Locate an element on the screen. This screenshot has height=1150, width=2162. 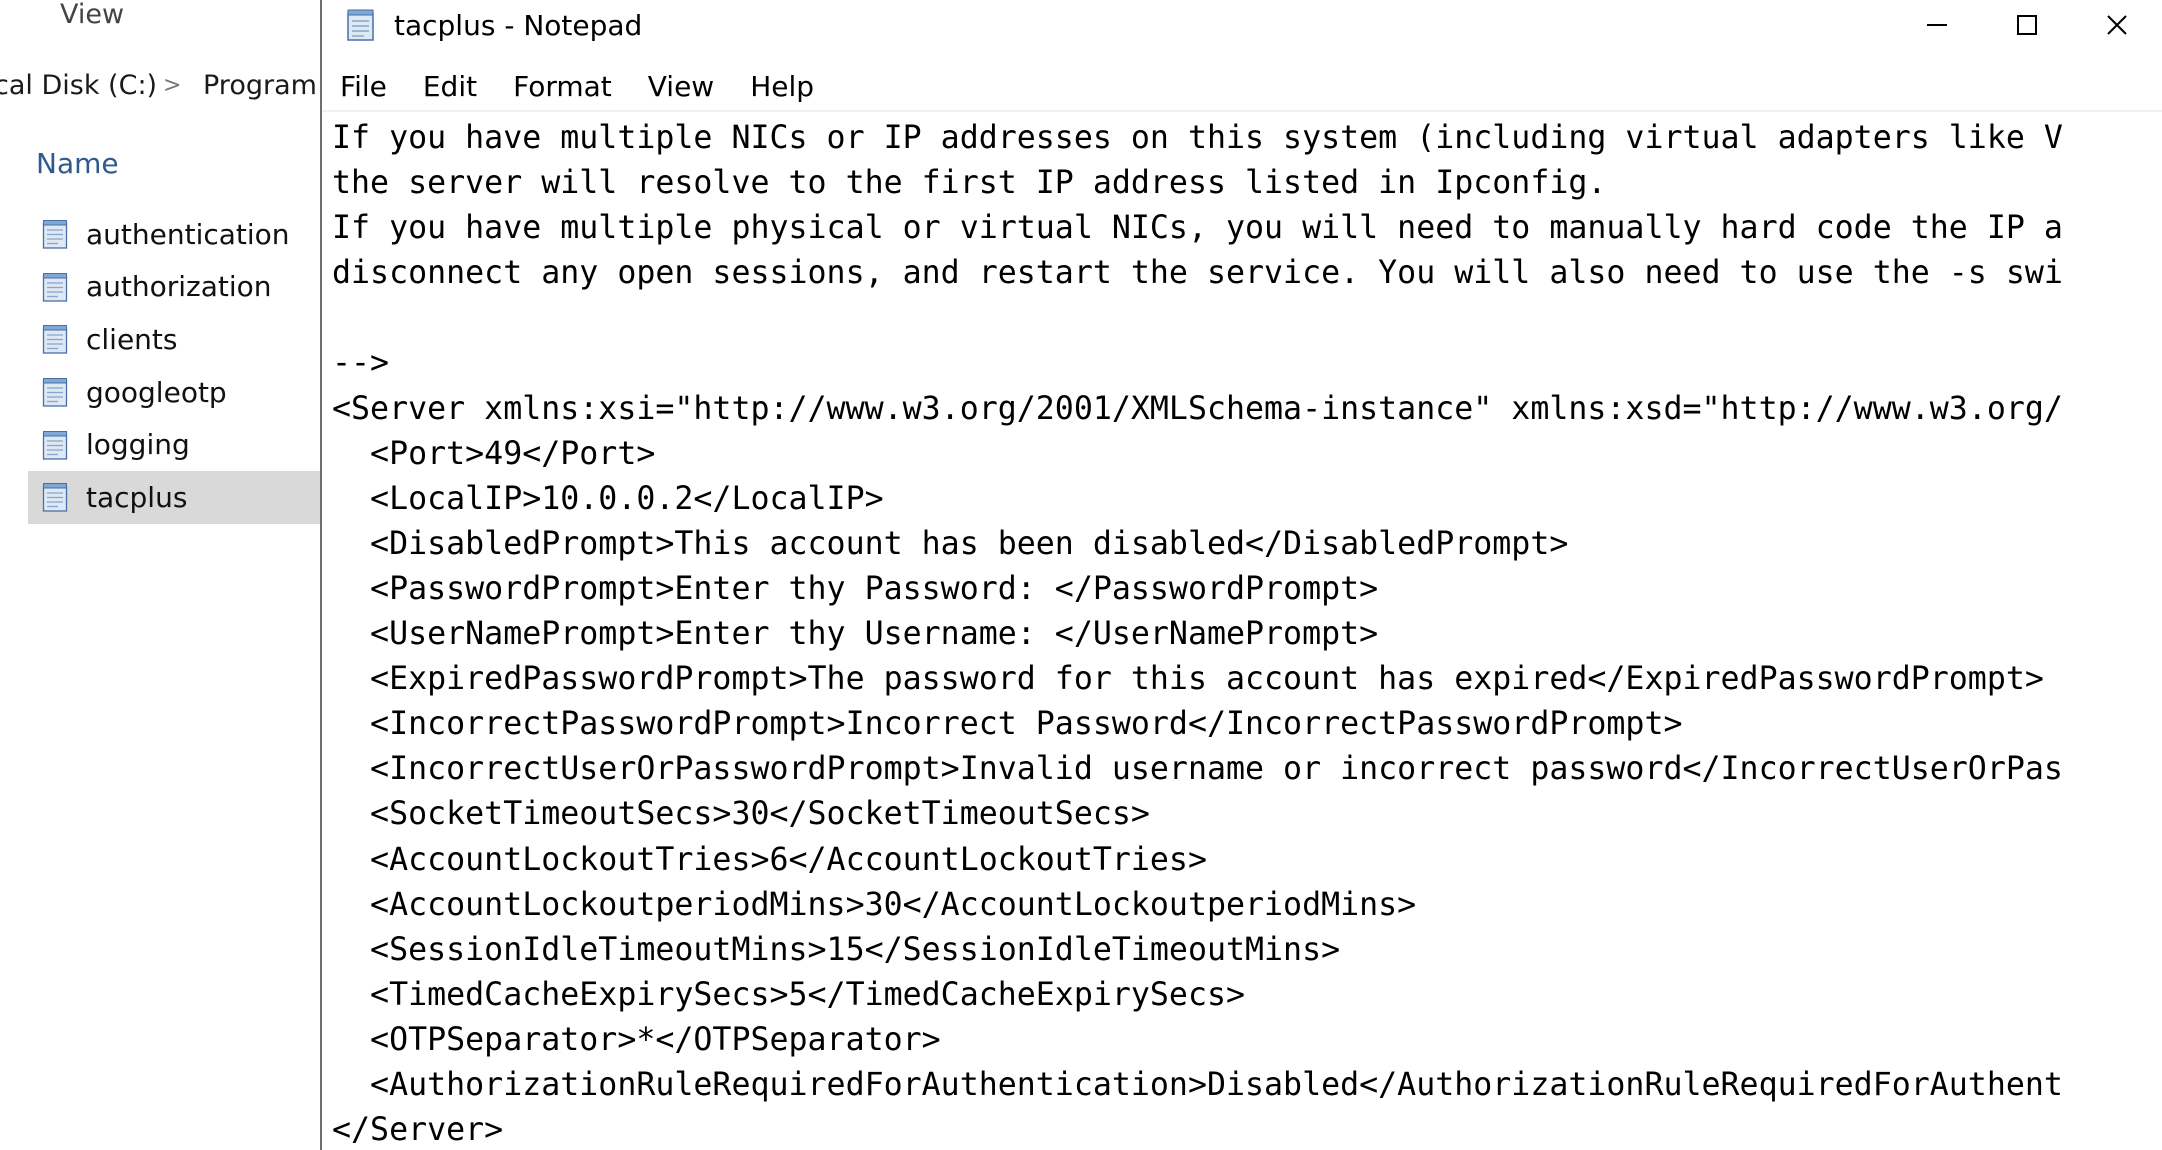
close-icon is located at coordinates (2117, 25).